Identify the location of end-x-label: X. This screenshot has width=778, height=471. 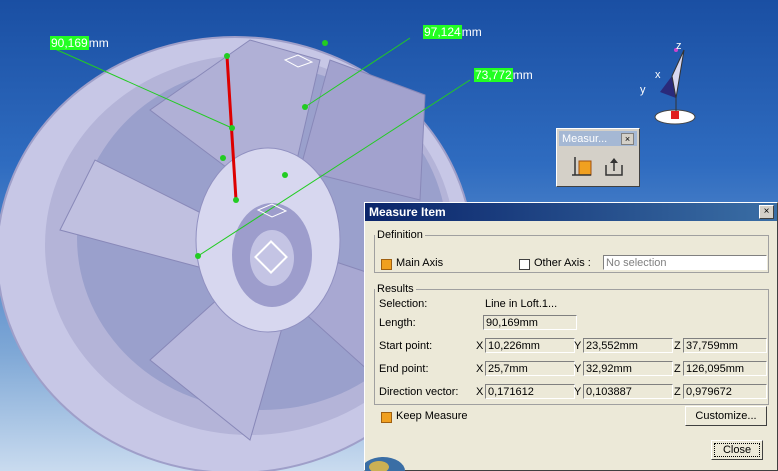
(480, 369).